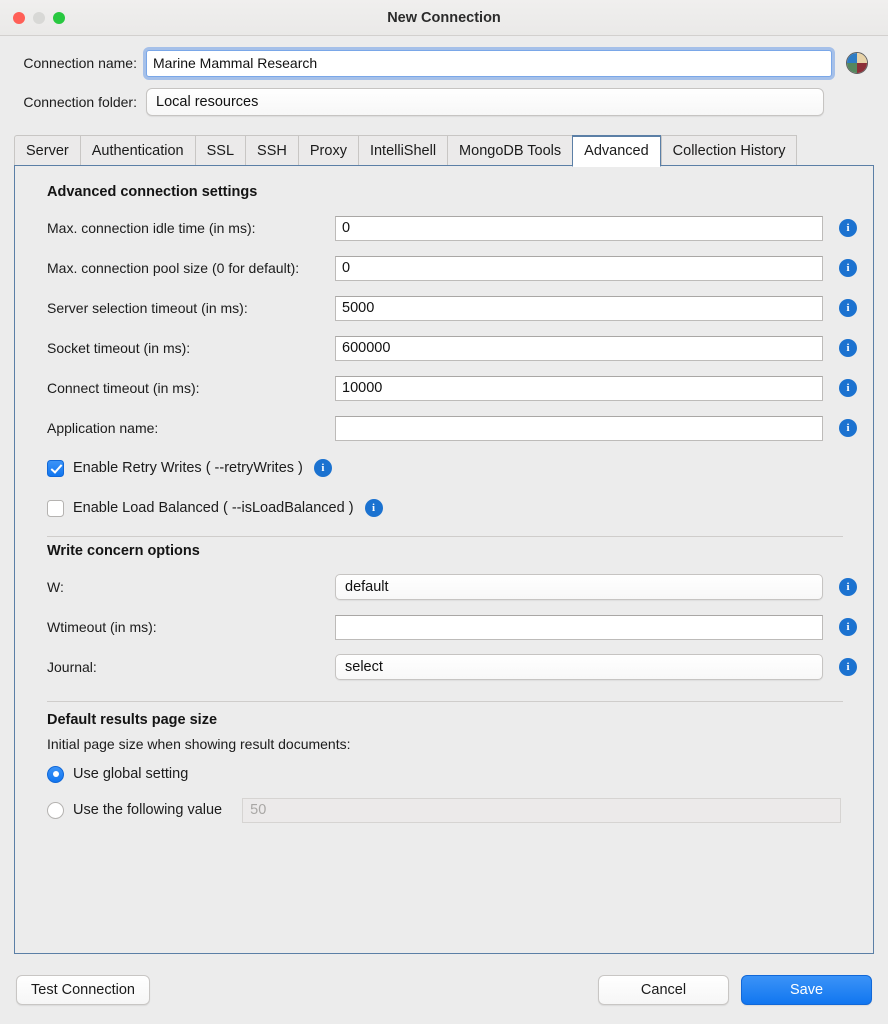  Describe the element at coordinates (83, 989) in the screenshot. I see `test-connection-button: Test Connection` at that location.